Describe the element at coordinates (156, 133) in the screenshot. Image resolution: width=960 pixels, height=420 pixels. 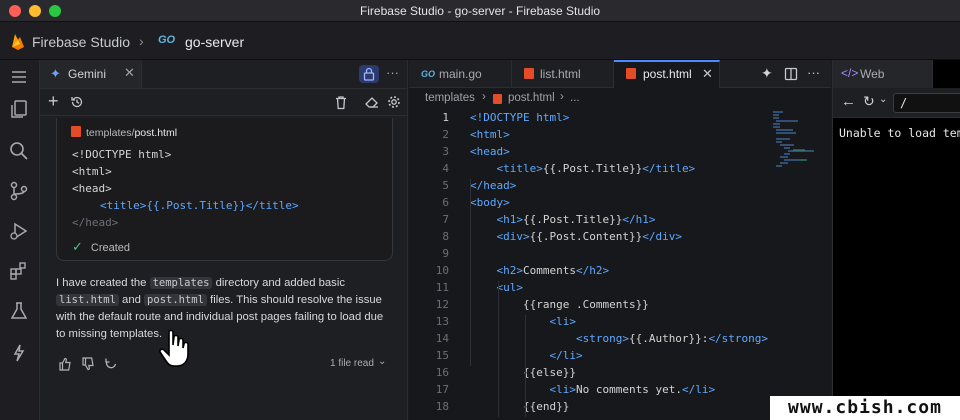
I see `file-name: post.html` at that location.